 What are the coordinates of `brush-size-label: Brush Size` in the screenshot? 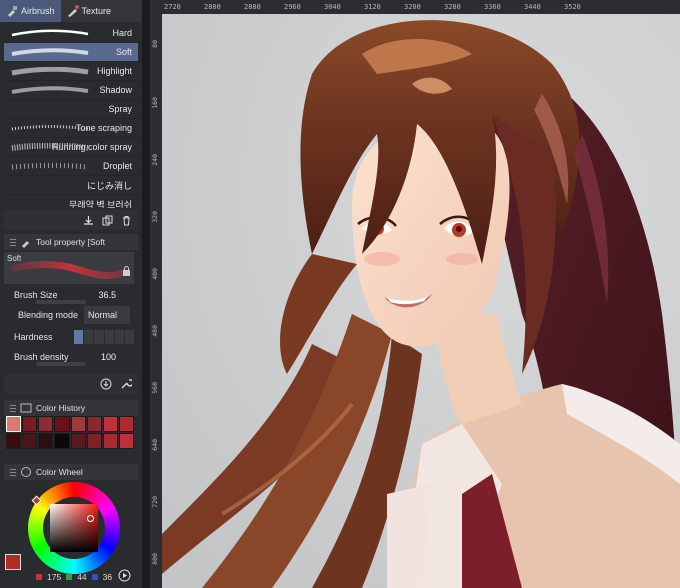 It's located at (36, 295).